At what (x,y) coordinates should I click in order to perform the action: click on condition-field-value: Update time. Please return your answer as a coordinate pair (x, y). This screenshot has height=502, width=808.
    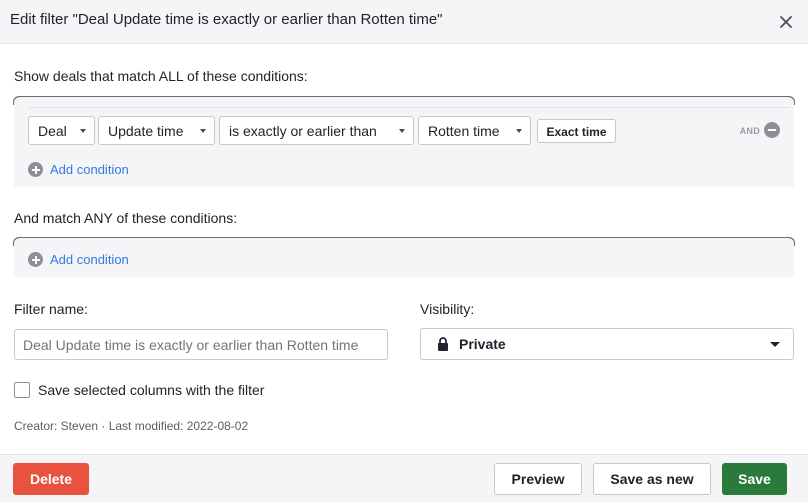
    Looking at the image, I should click on (146, 131).